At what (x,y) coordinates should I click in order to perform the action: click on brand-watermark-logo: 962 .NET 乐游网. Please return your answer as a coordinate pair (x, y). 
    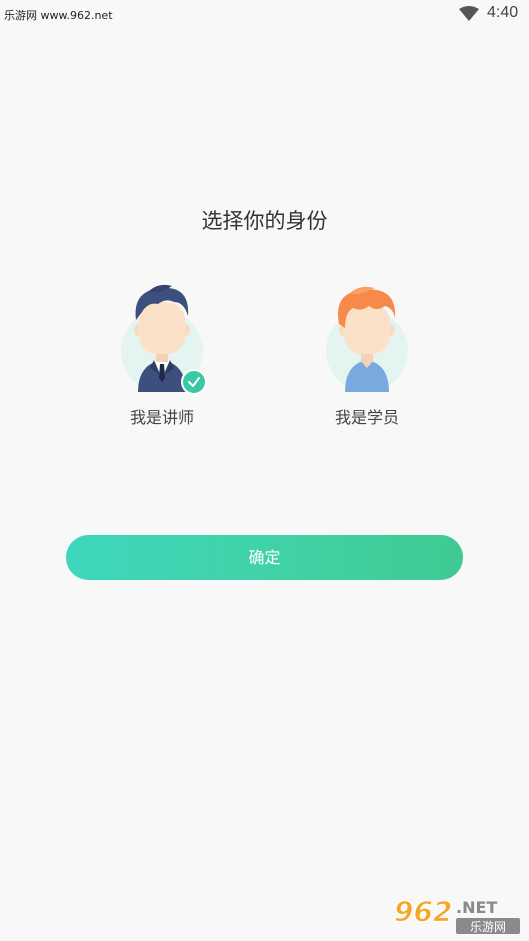
    Looking at the image, I should click on (457, 914).